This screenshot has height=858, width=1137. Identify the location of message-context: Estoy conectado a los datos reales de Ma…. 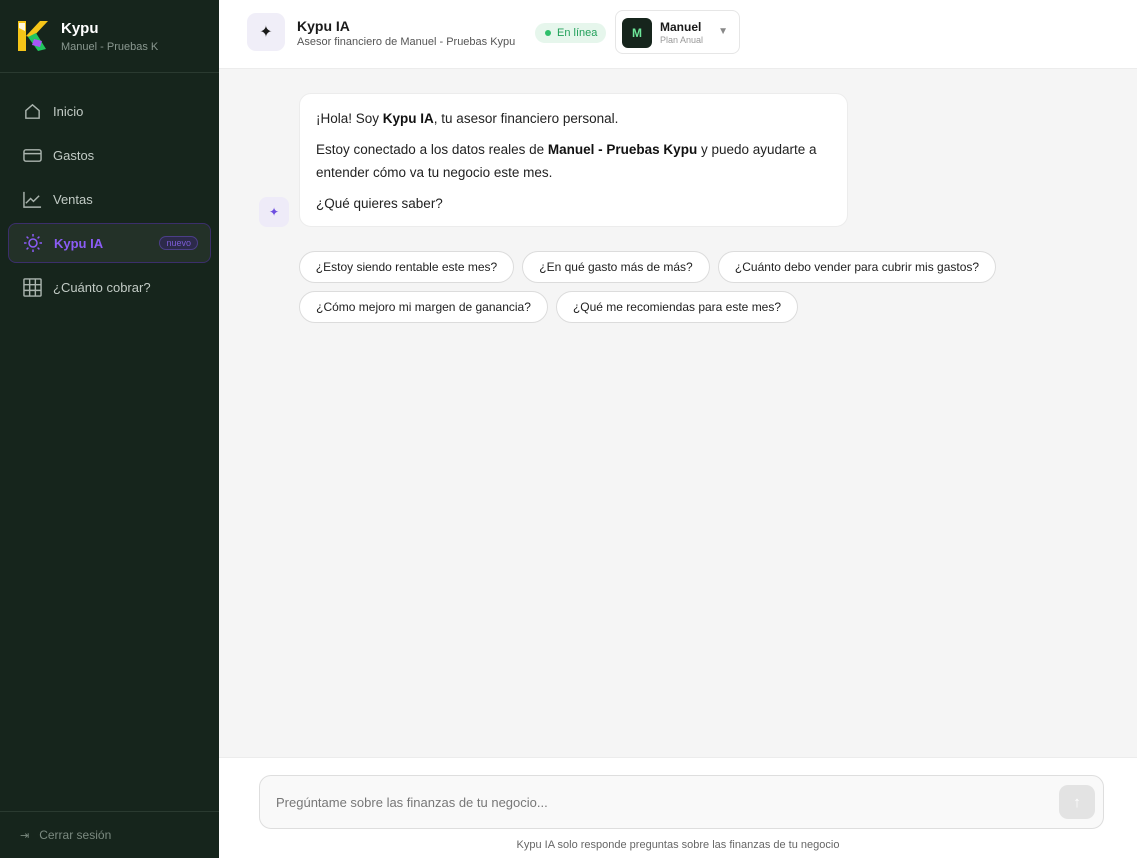
(566, 161).